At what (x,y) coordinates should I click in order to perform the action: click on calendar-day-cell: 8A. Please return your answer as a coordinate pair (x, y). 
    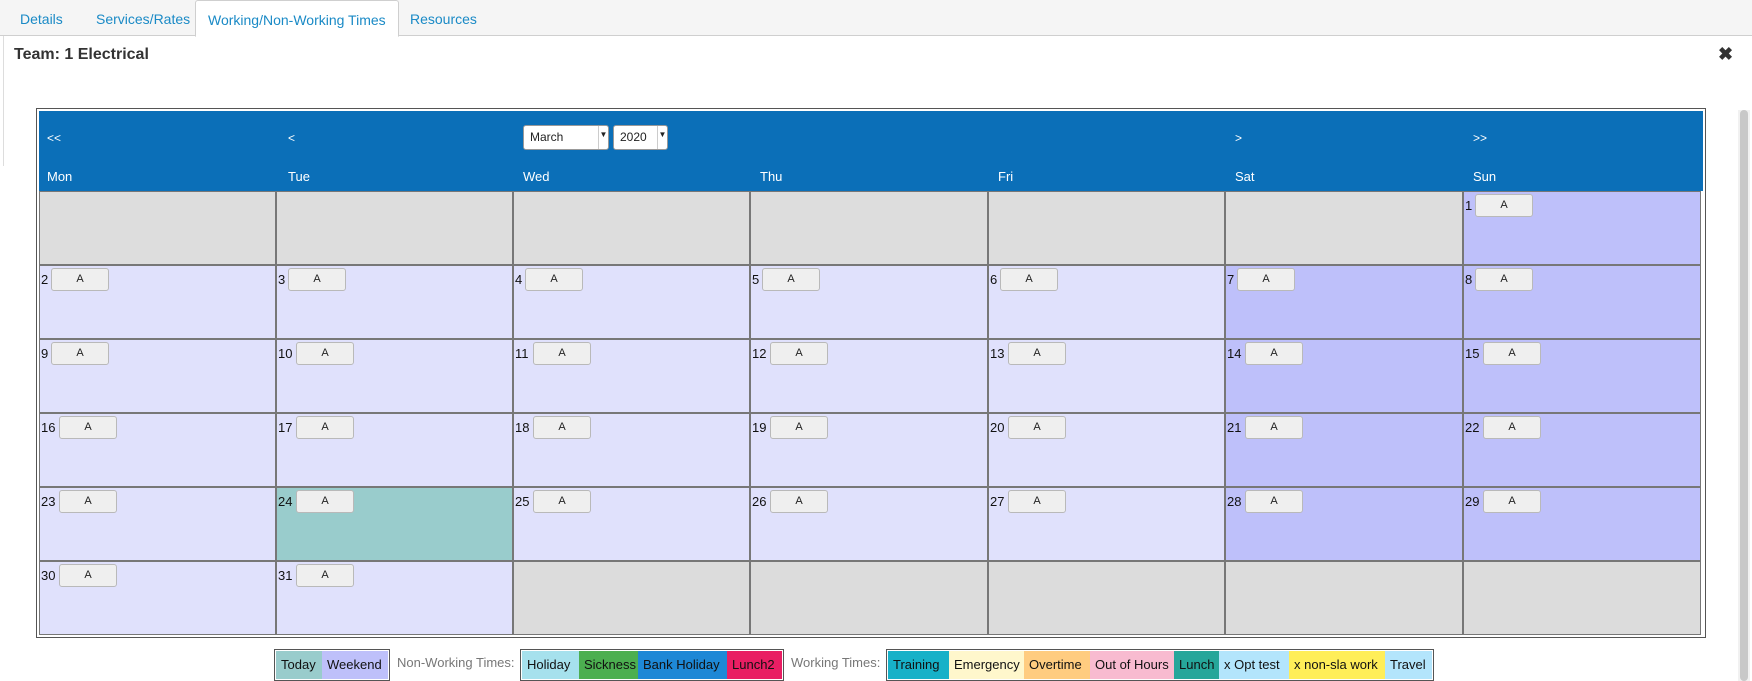
    Looking at the image, I should click on (1582, 302).